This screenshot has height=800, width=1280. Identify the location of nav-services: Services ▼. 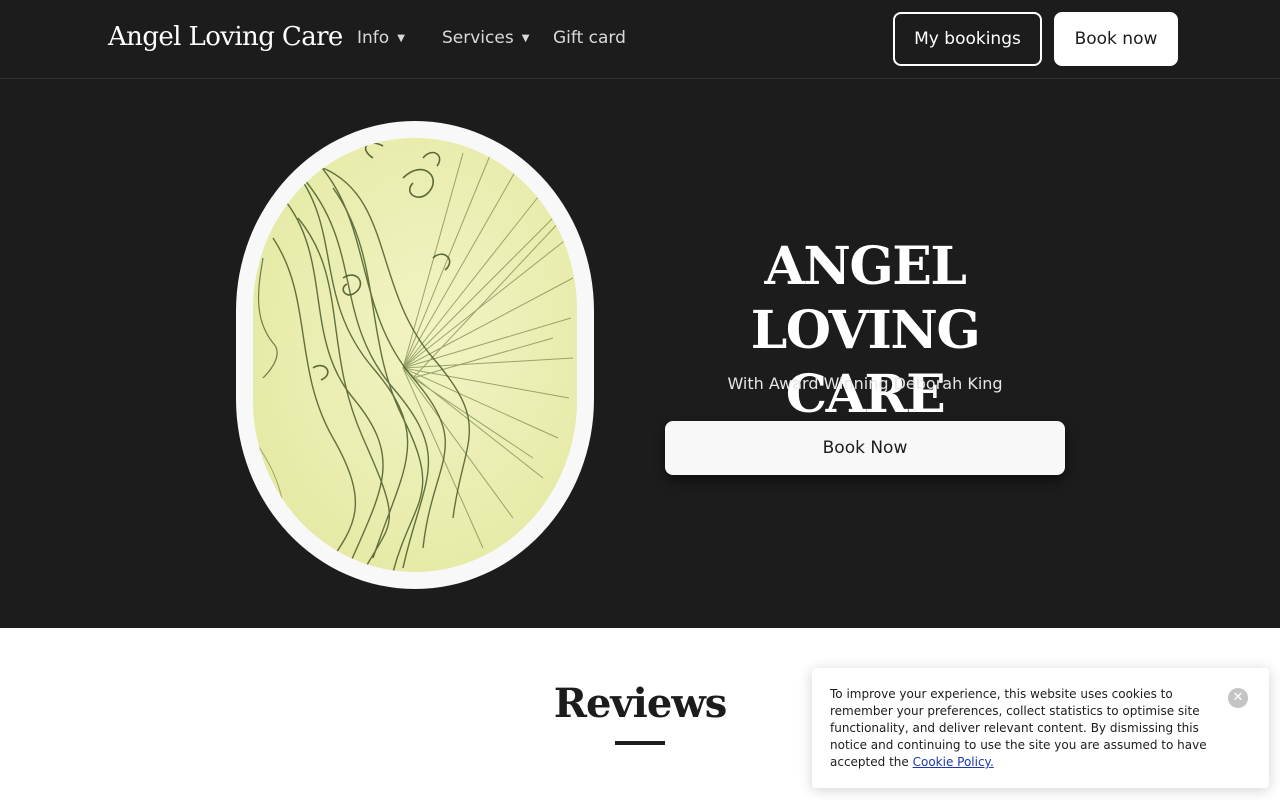
(485, 38).